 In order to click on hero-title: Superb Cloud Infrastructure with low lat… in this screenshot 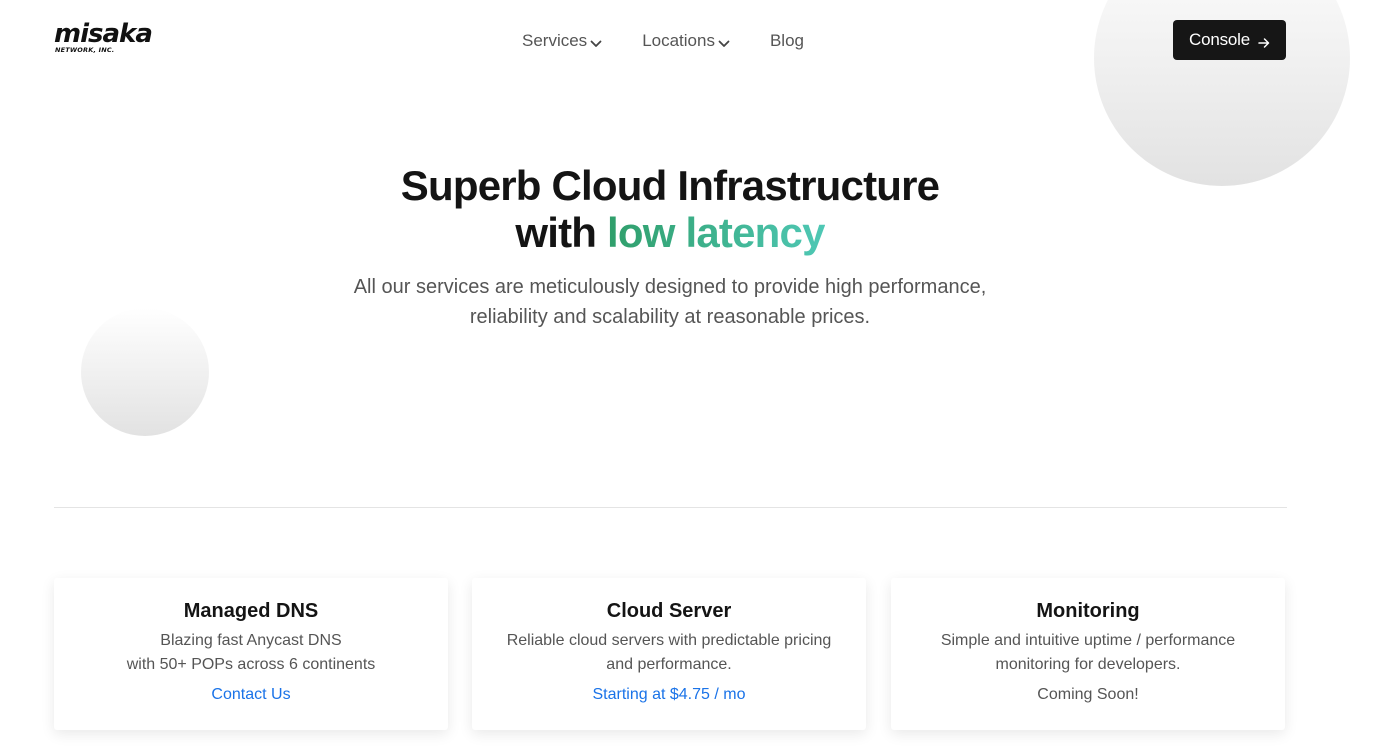, I will do `click(670, 209)`.